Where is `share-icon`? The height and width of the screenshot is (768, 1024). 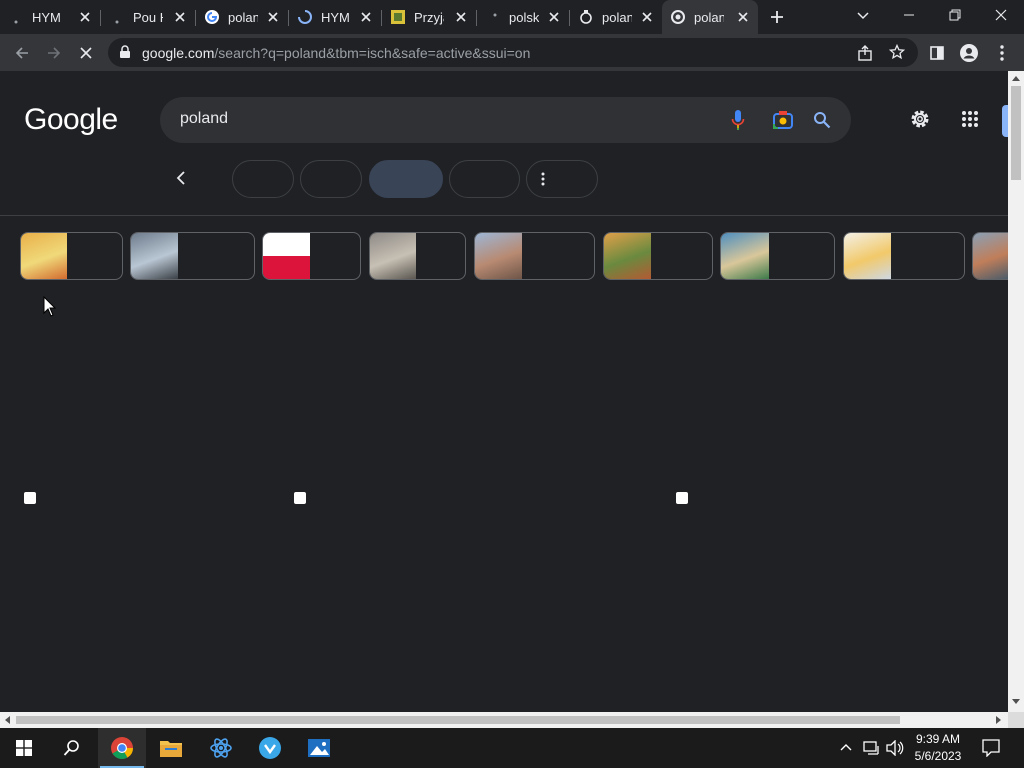
share-icon is located at coordinates (865, 53).